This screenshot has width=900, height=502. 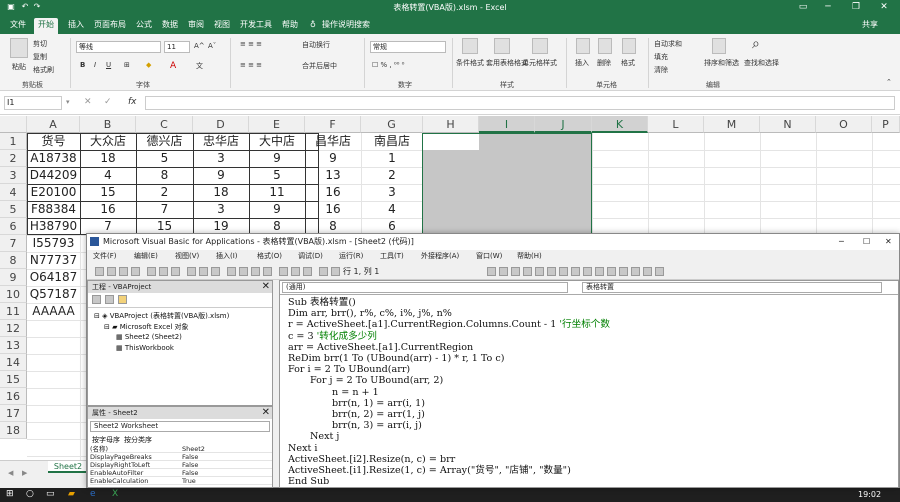 What do you see at coordinates (10, 494) in the screenshot?
I see `windows-start-icon: ⊞` at bounding box center [10, 494].